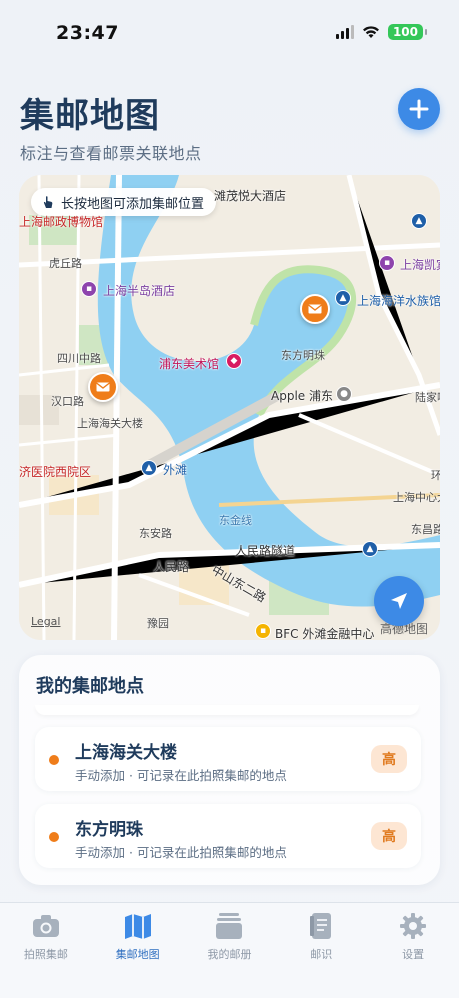  What do you see at coordinates (65, 263) in the screenshot?
I see `map-label-road1: 虎丘路` at bounding box center [65, 263].